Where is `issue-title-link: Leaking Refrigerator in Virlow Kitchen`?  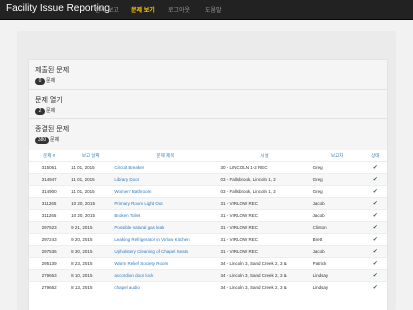
issue-title-link: Leaking Refrigerator in Virlow Kitchen is located at coordinates (165, 239).